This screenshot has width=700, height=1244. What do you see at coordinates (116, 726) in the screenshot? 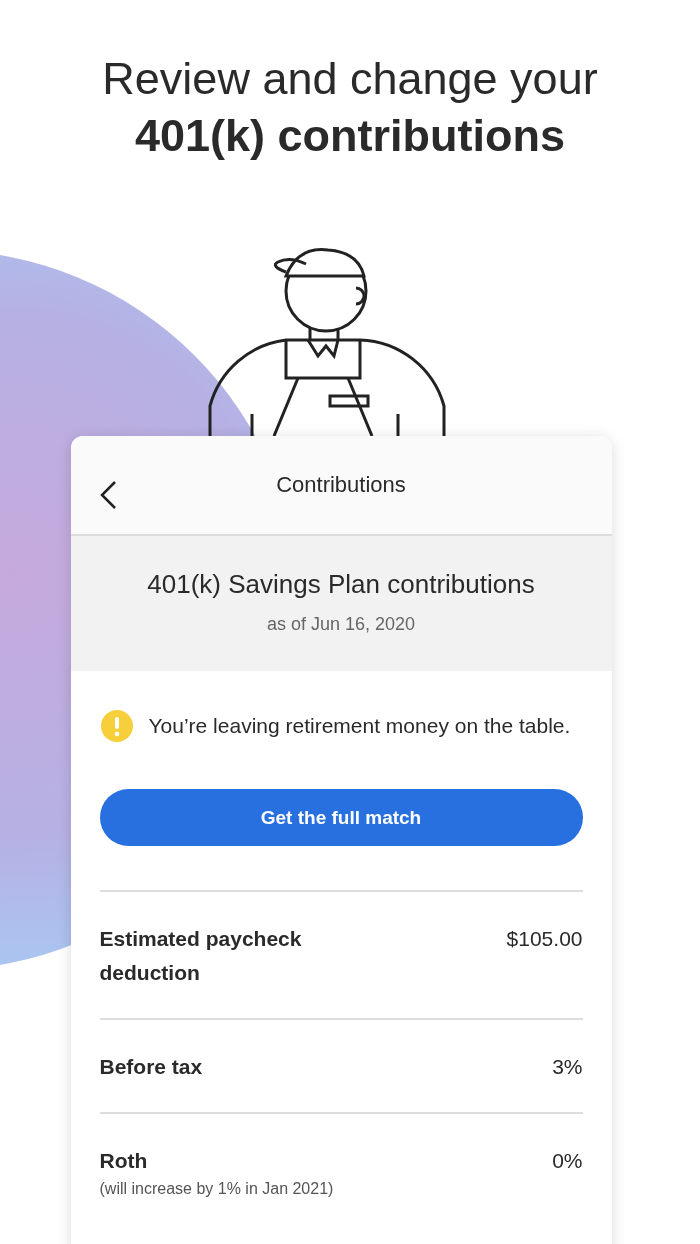
I see `warning-icon` at bounding box center [116, 726].